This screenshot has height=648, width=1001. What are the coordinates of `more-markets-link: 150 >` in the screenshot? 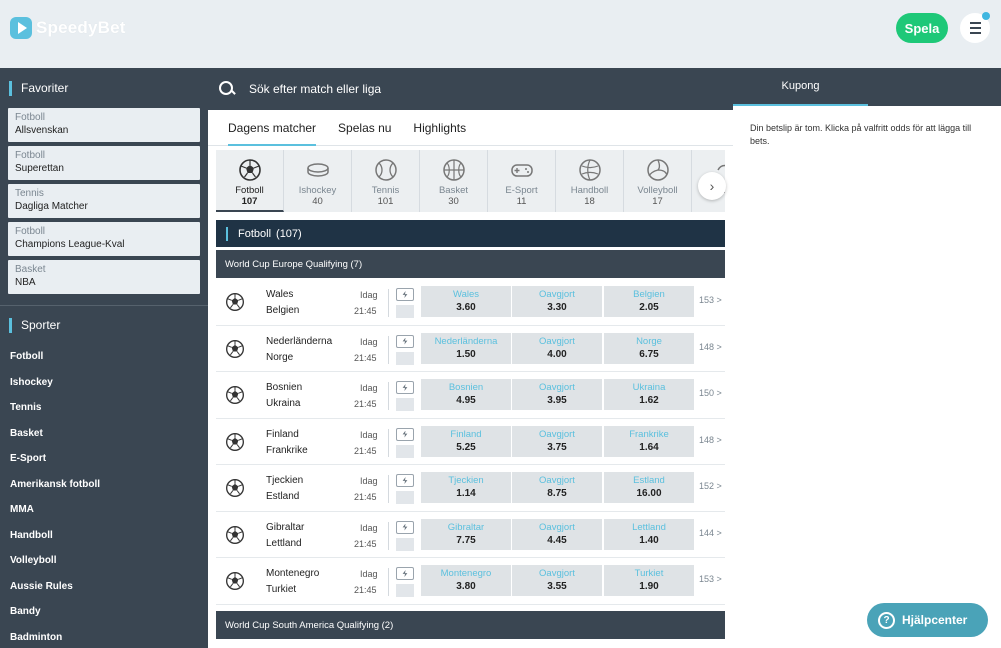 It's located at (710, 393).